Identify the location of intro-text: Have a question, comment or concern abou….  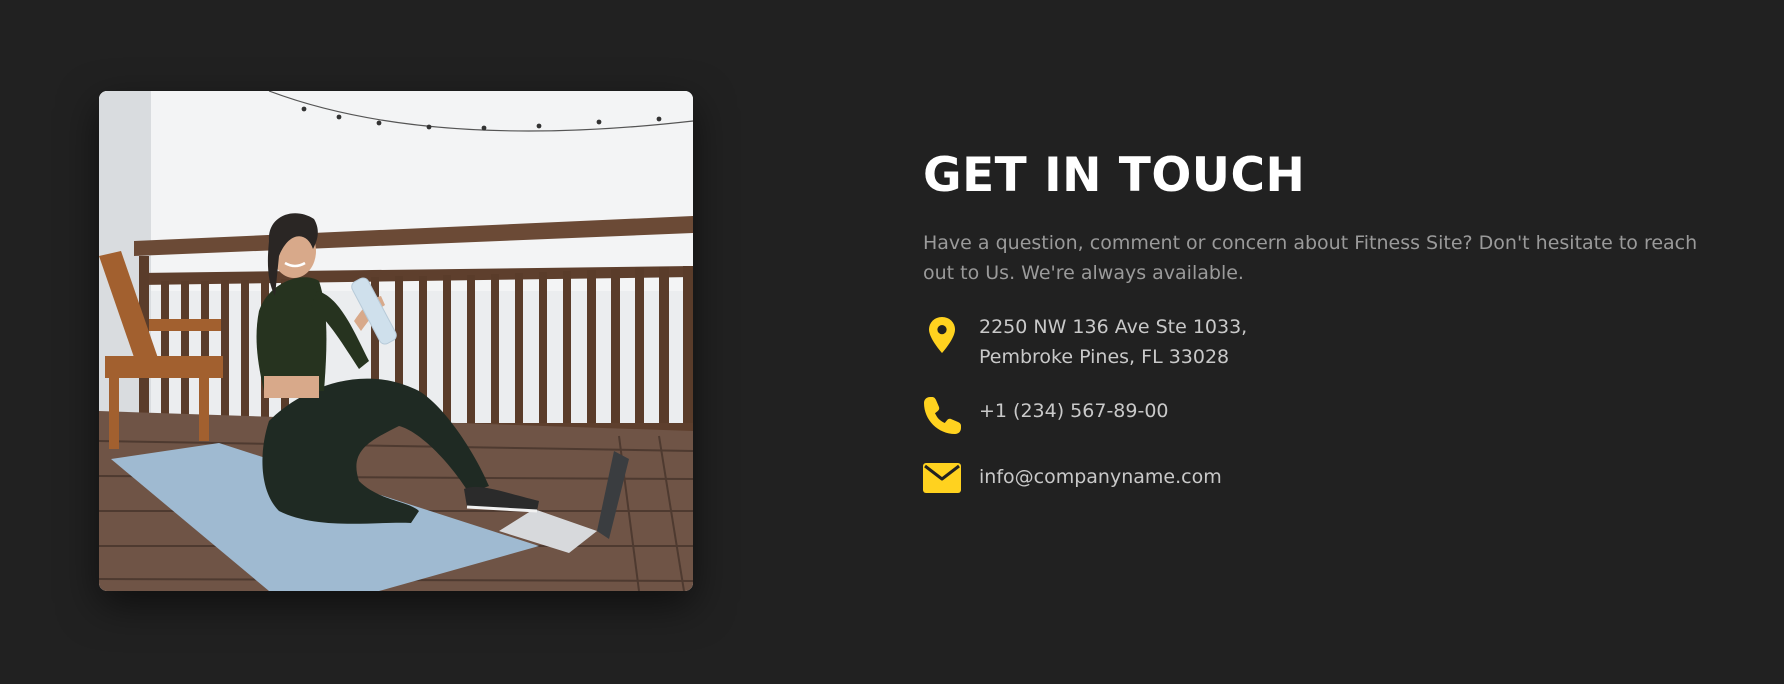
(1310, 258).